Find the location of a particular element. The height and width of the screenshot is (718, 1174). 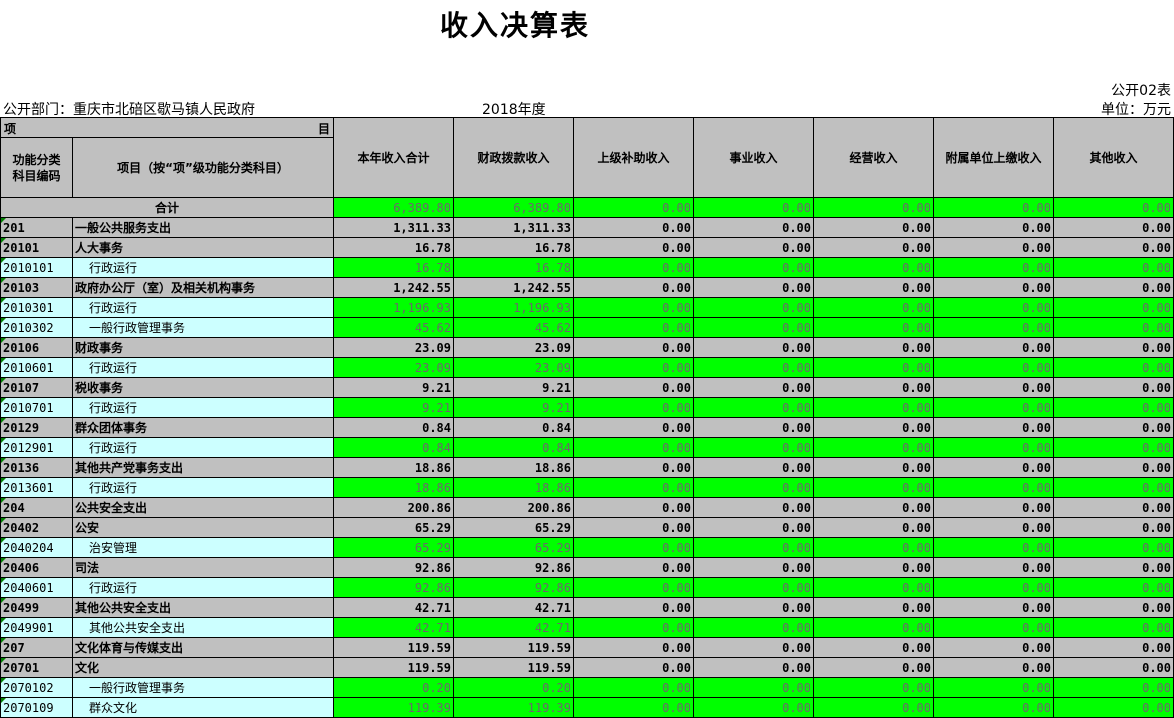

xiang-mu-header: 项 目 is located at coordinates (167, 127).